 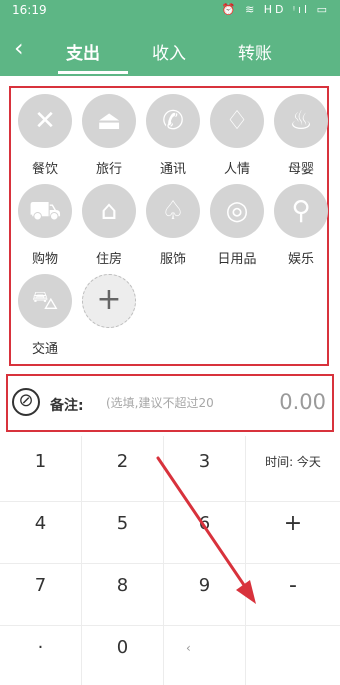 I want to click on category-baby: ♨ 母婴, so click(x=301, y=139).